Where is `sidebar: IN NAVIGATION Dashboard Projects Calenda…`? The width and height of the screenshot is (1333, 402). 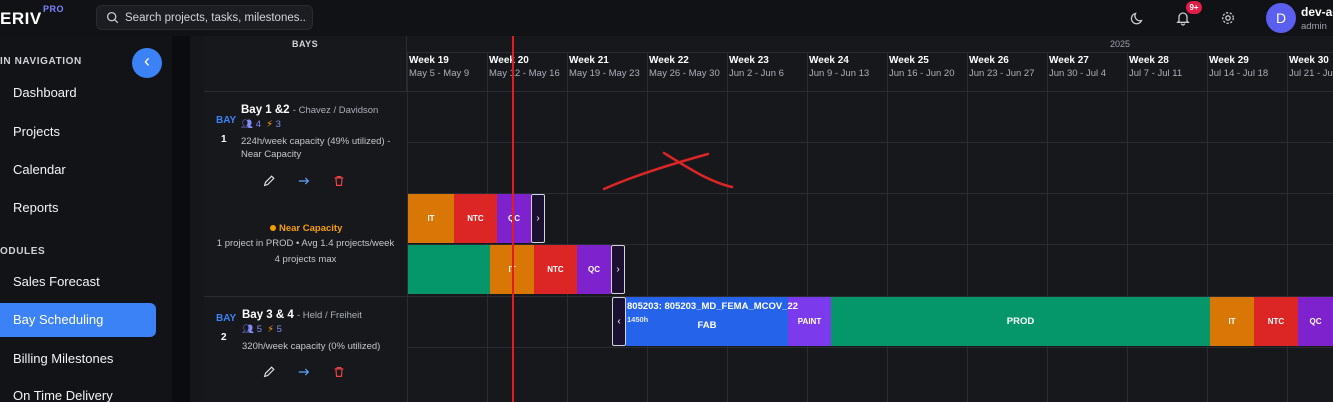
sidebar: IN NAVIGATION Dashboard Projects Calenda… is located at coordinates (86, 219).